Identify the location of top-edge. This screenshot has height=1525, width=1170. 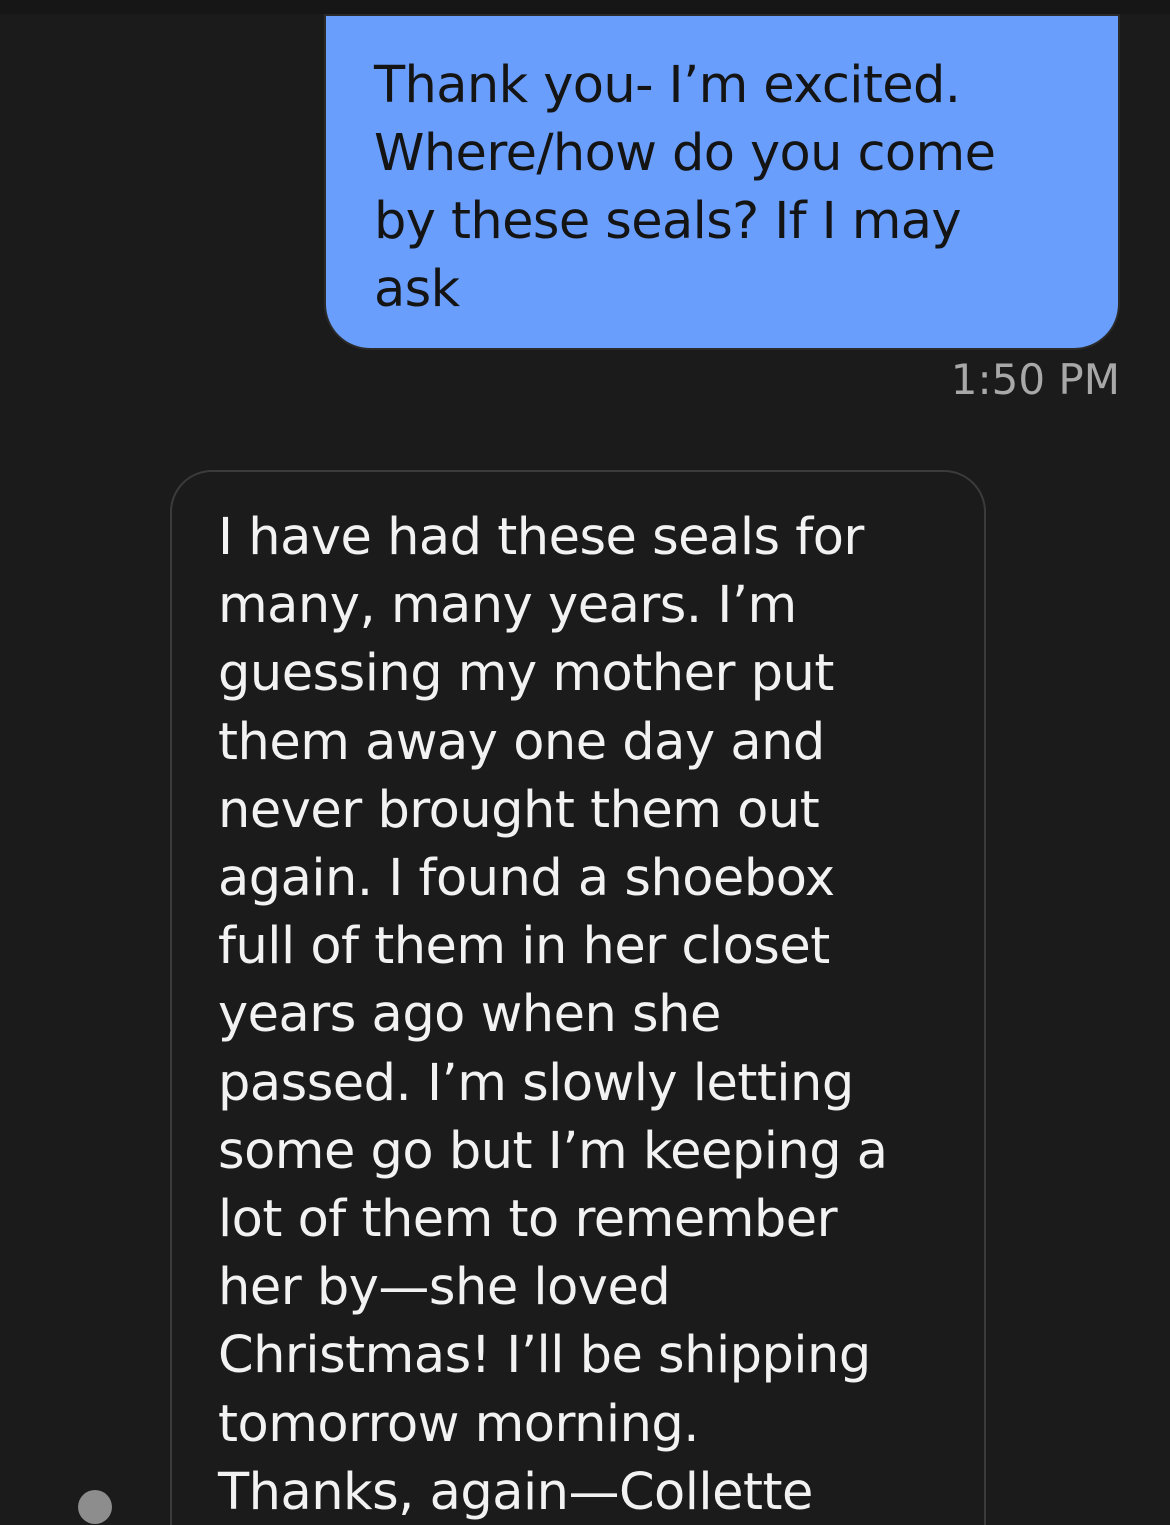
(585, 7).